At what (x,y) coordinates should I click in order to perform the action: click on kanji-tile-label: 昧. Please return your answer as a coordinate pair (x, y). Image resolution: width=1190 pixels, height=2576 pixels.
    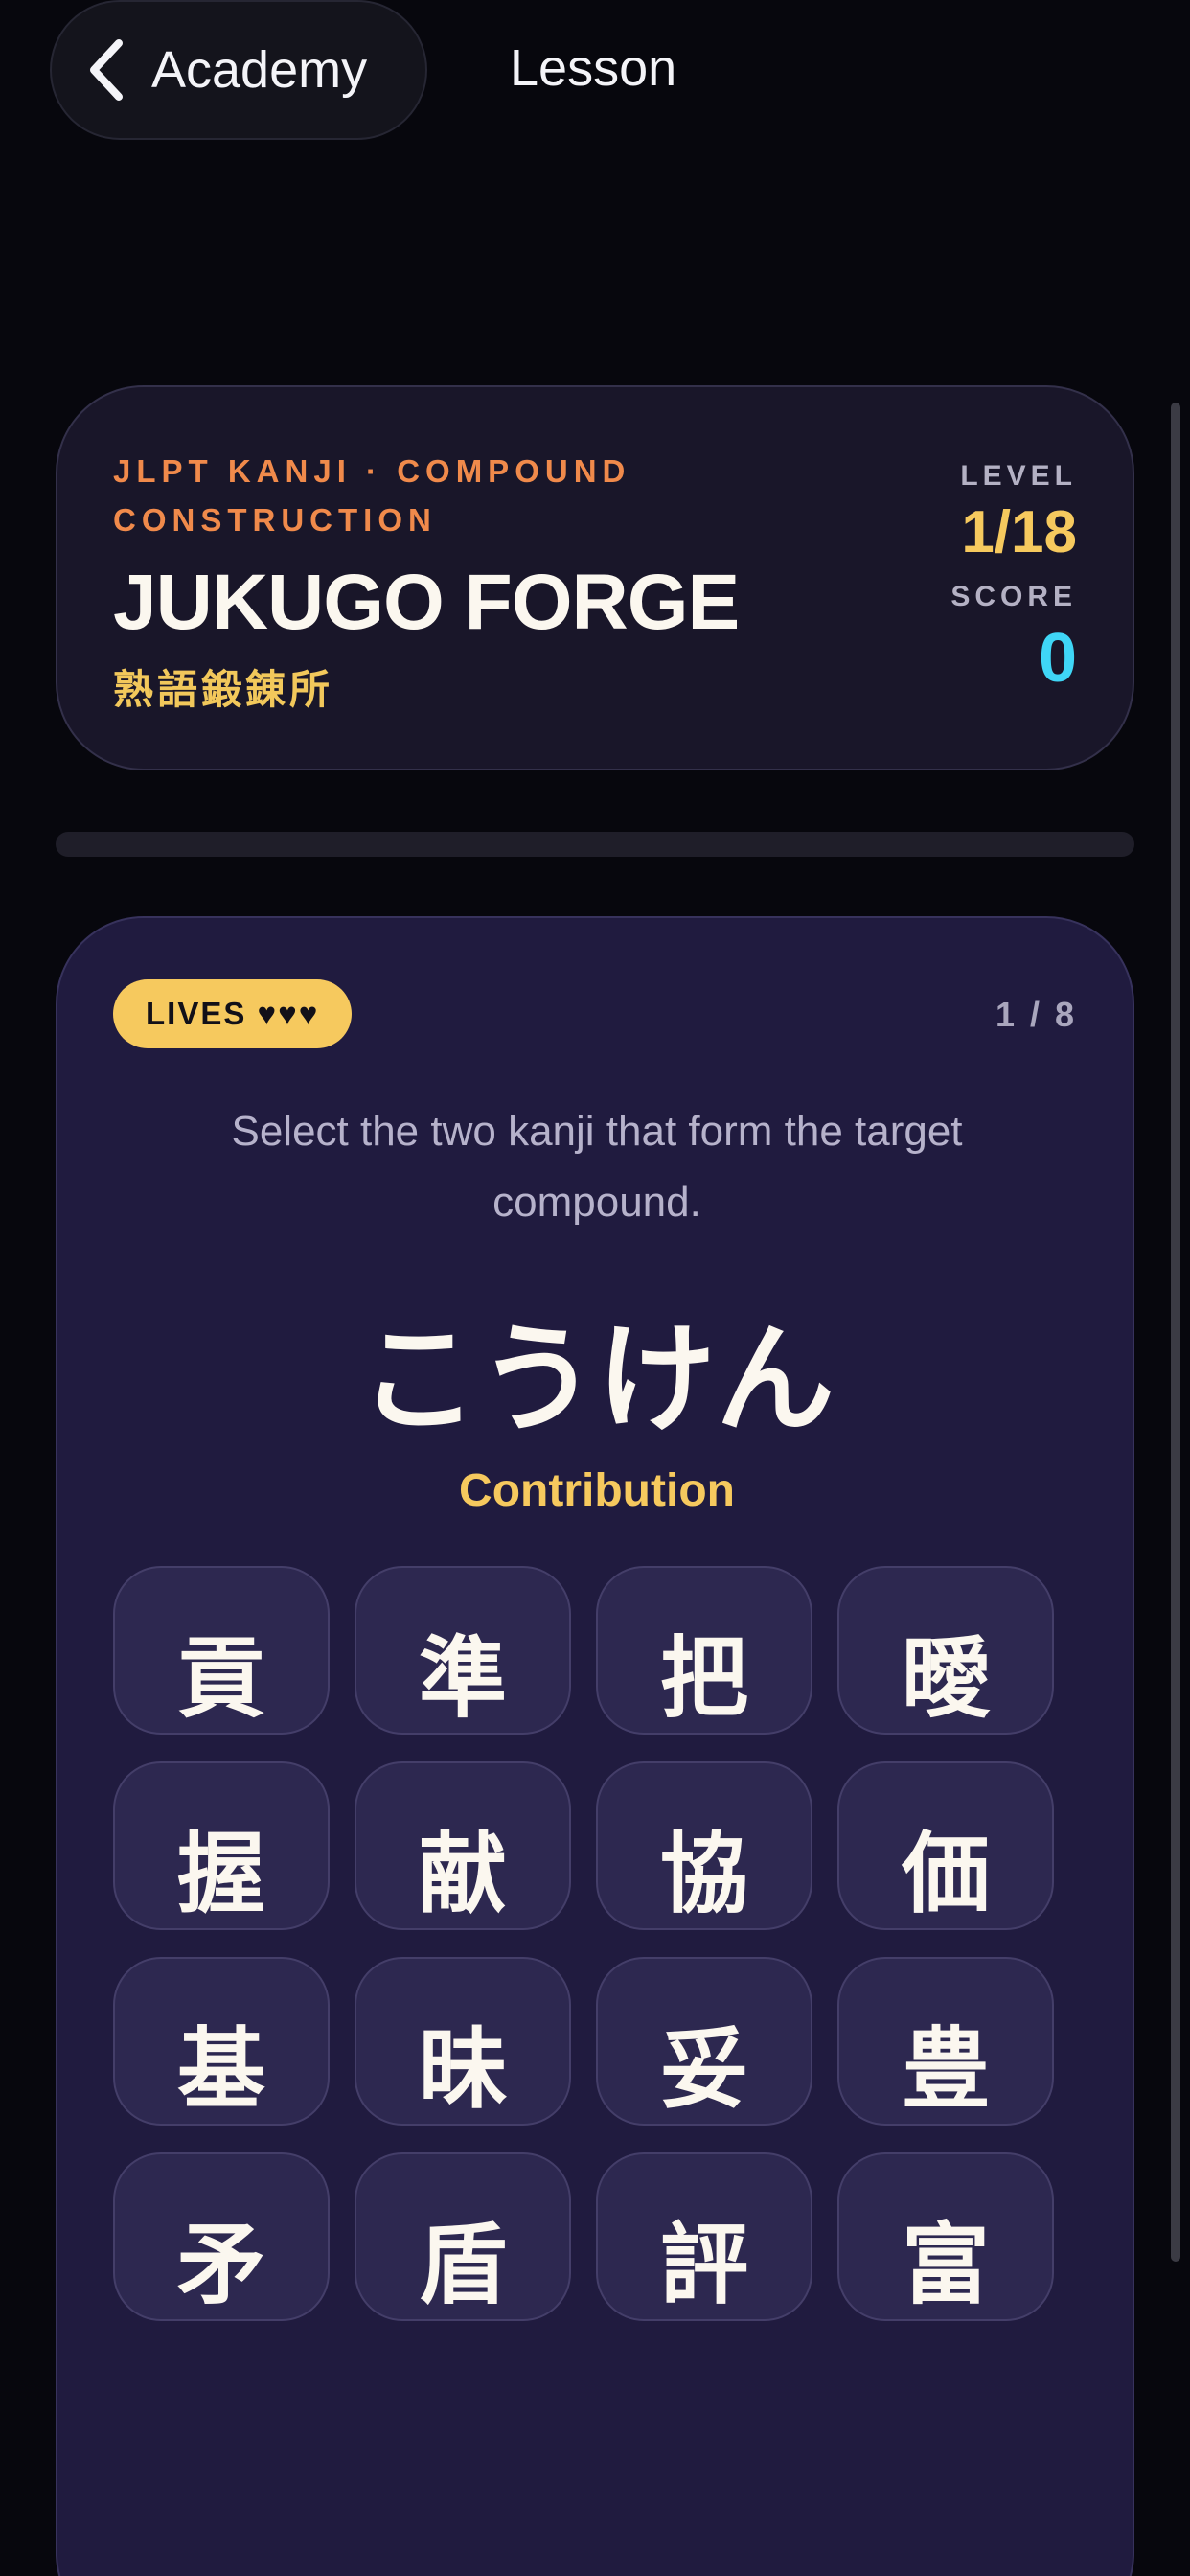
    Looking at the image, I should click on (463, 2069).